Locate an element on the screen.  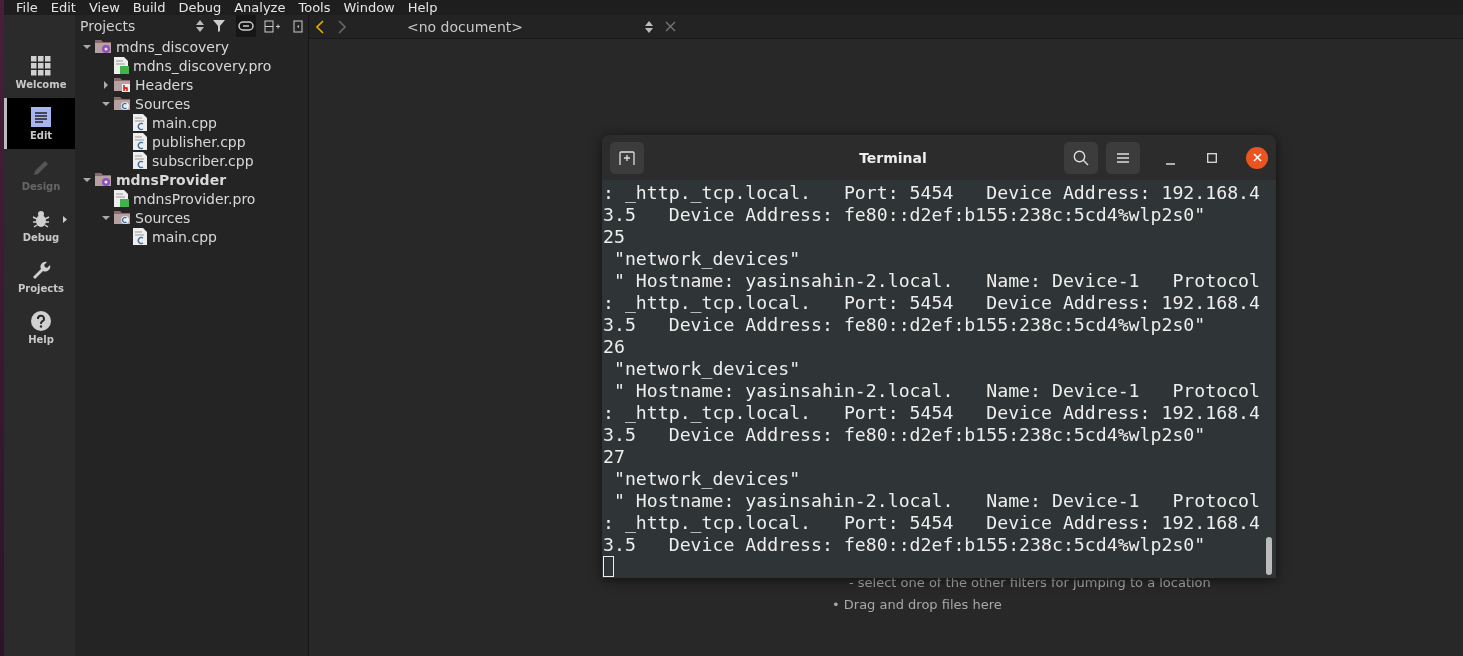
chevron-left-icon is located at coordinates (320, 26).